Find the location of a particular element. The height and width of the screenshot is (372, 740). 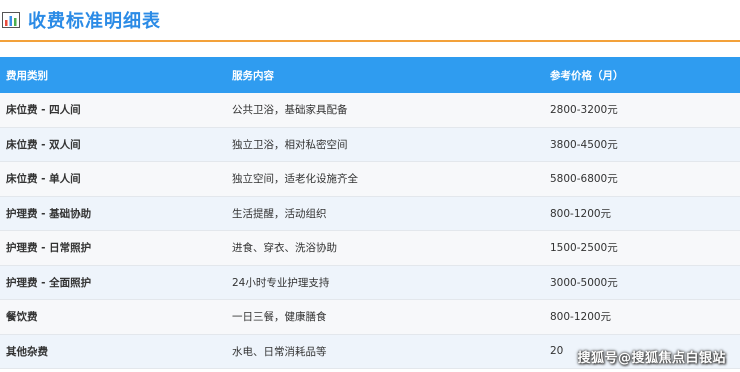

cell-category: 护理费 - 全面照护 is located at coordinates (49, 282).